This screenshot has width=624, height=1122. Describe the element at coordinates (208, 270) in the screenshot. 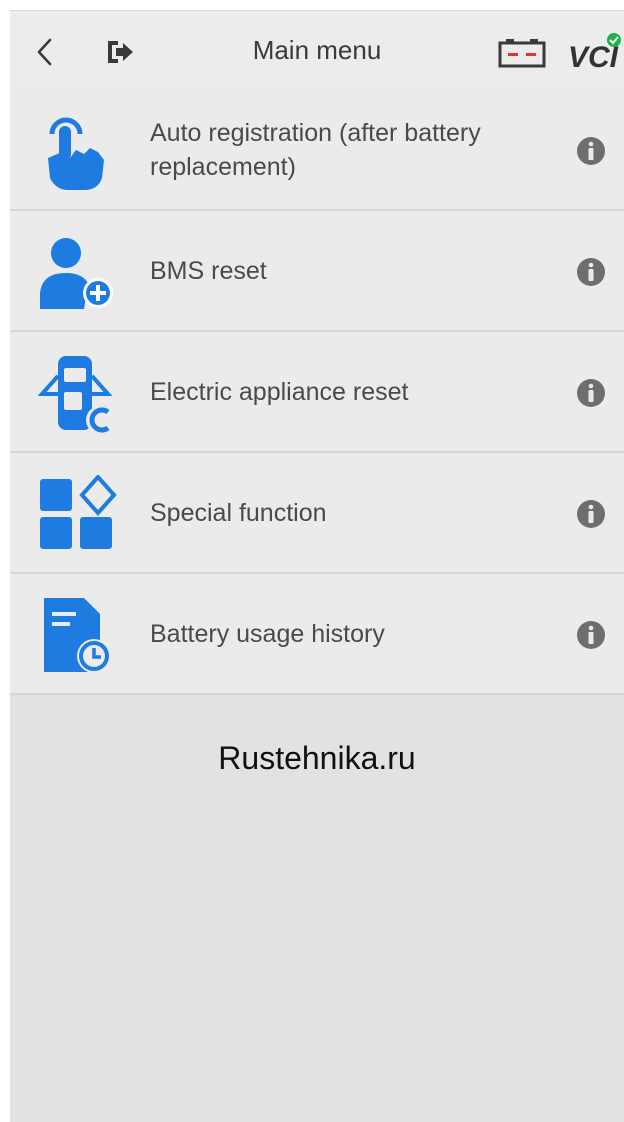

I see `menu-item-label: BMS reset` at that location.